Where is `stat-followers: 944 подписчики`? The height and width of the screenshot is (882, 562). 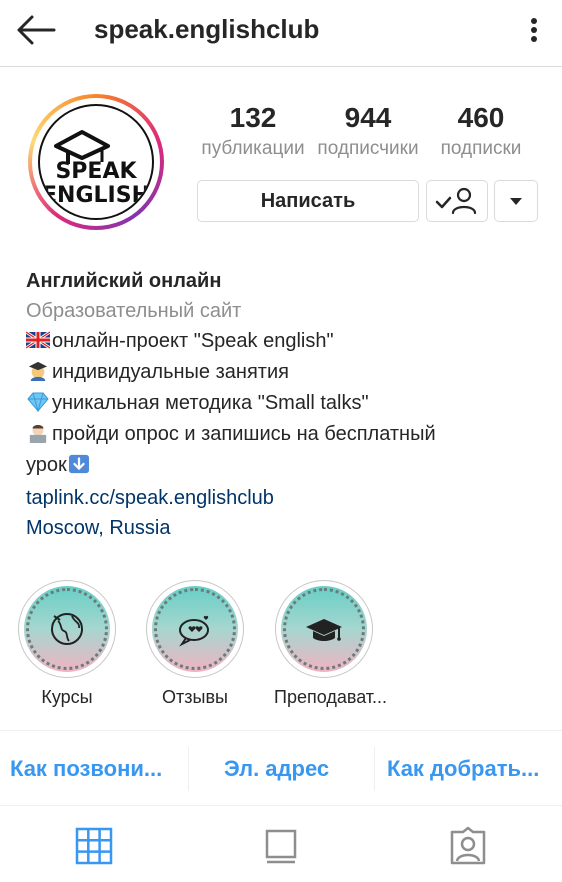
stat-followers: 944 подписчики is located at coordinates (368, 131).